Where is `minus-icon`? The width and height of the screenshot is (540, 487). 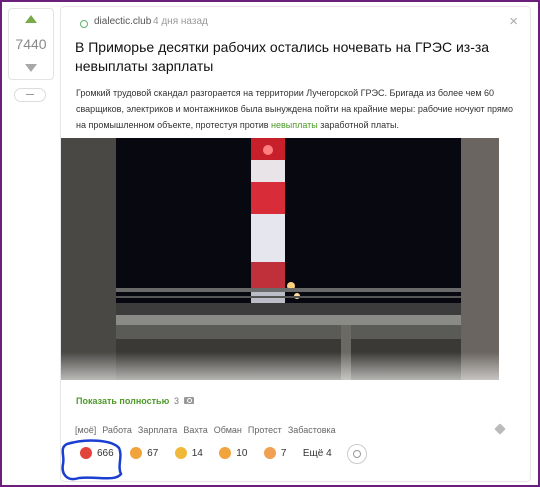
minus-icon is located at coordinates (30, 94).